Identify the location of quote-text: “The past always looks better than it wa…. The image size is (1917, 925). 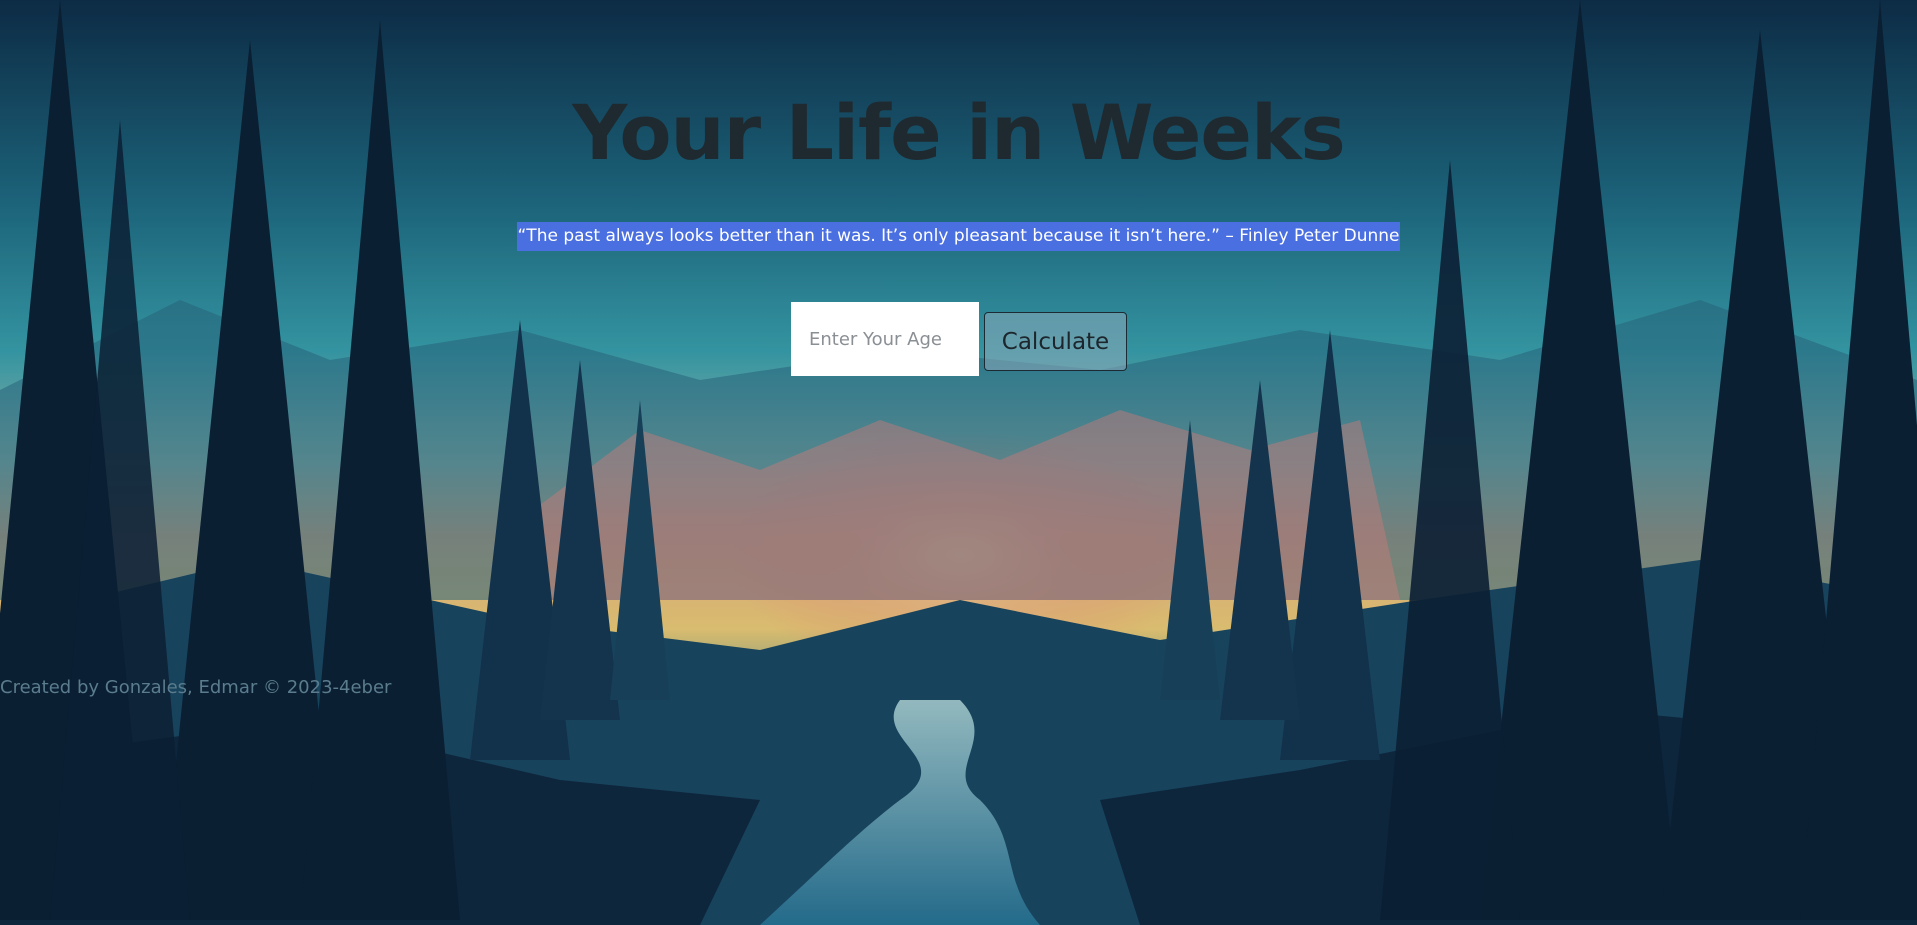
(958, 236).